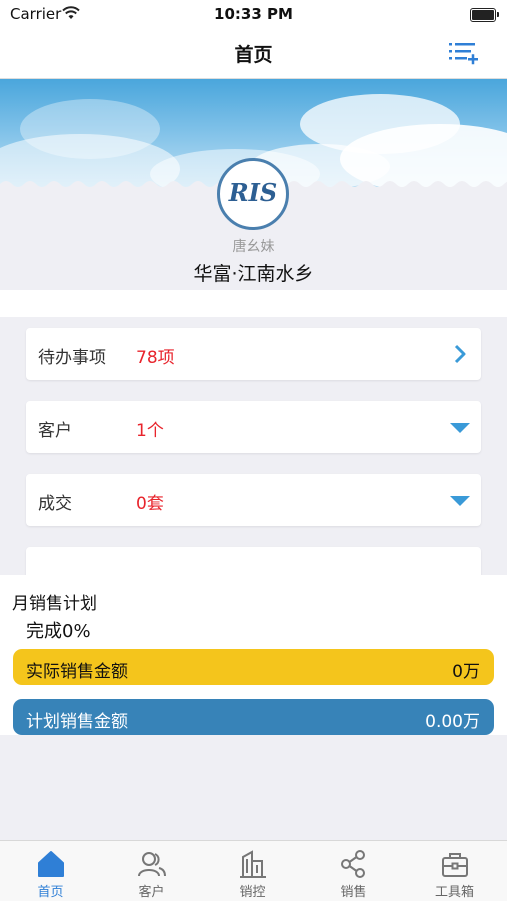 Image resolution: width=507 pixels, height=901 pixels. Describe the element at coordinates (77, 672) in the screenshot. I see `actual-sales-label: 实际销售金额` at that location.